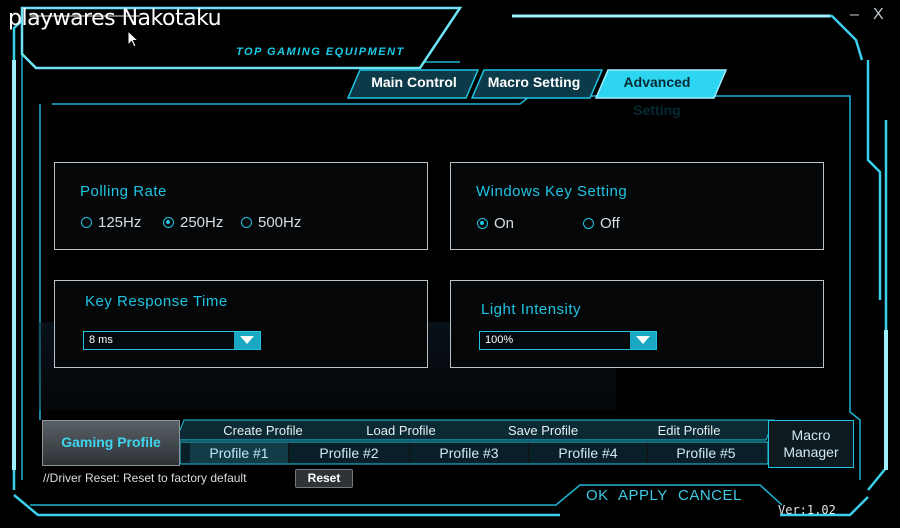 The image size is (900, 528). I want to click on close-button: X, so click(878, 15).